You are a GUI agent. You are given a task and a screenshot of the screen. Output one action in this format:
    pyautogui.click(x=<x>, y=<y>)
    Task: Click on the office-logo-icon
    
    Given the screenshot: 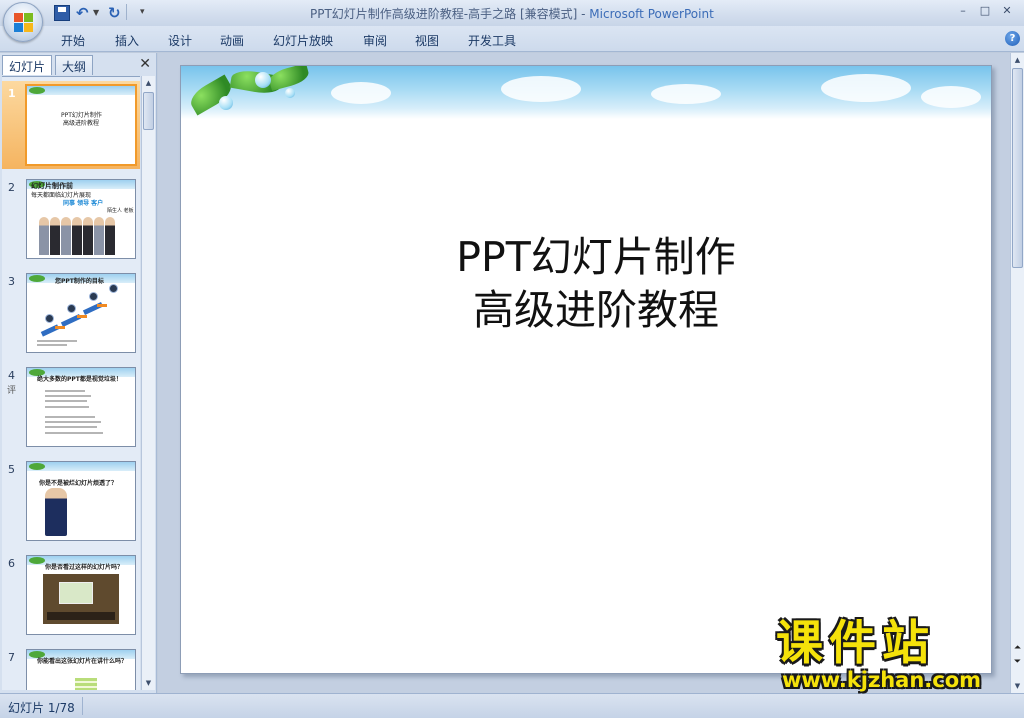 What is the action you would take?
    pyautogui.click(x=24, y=23)
    